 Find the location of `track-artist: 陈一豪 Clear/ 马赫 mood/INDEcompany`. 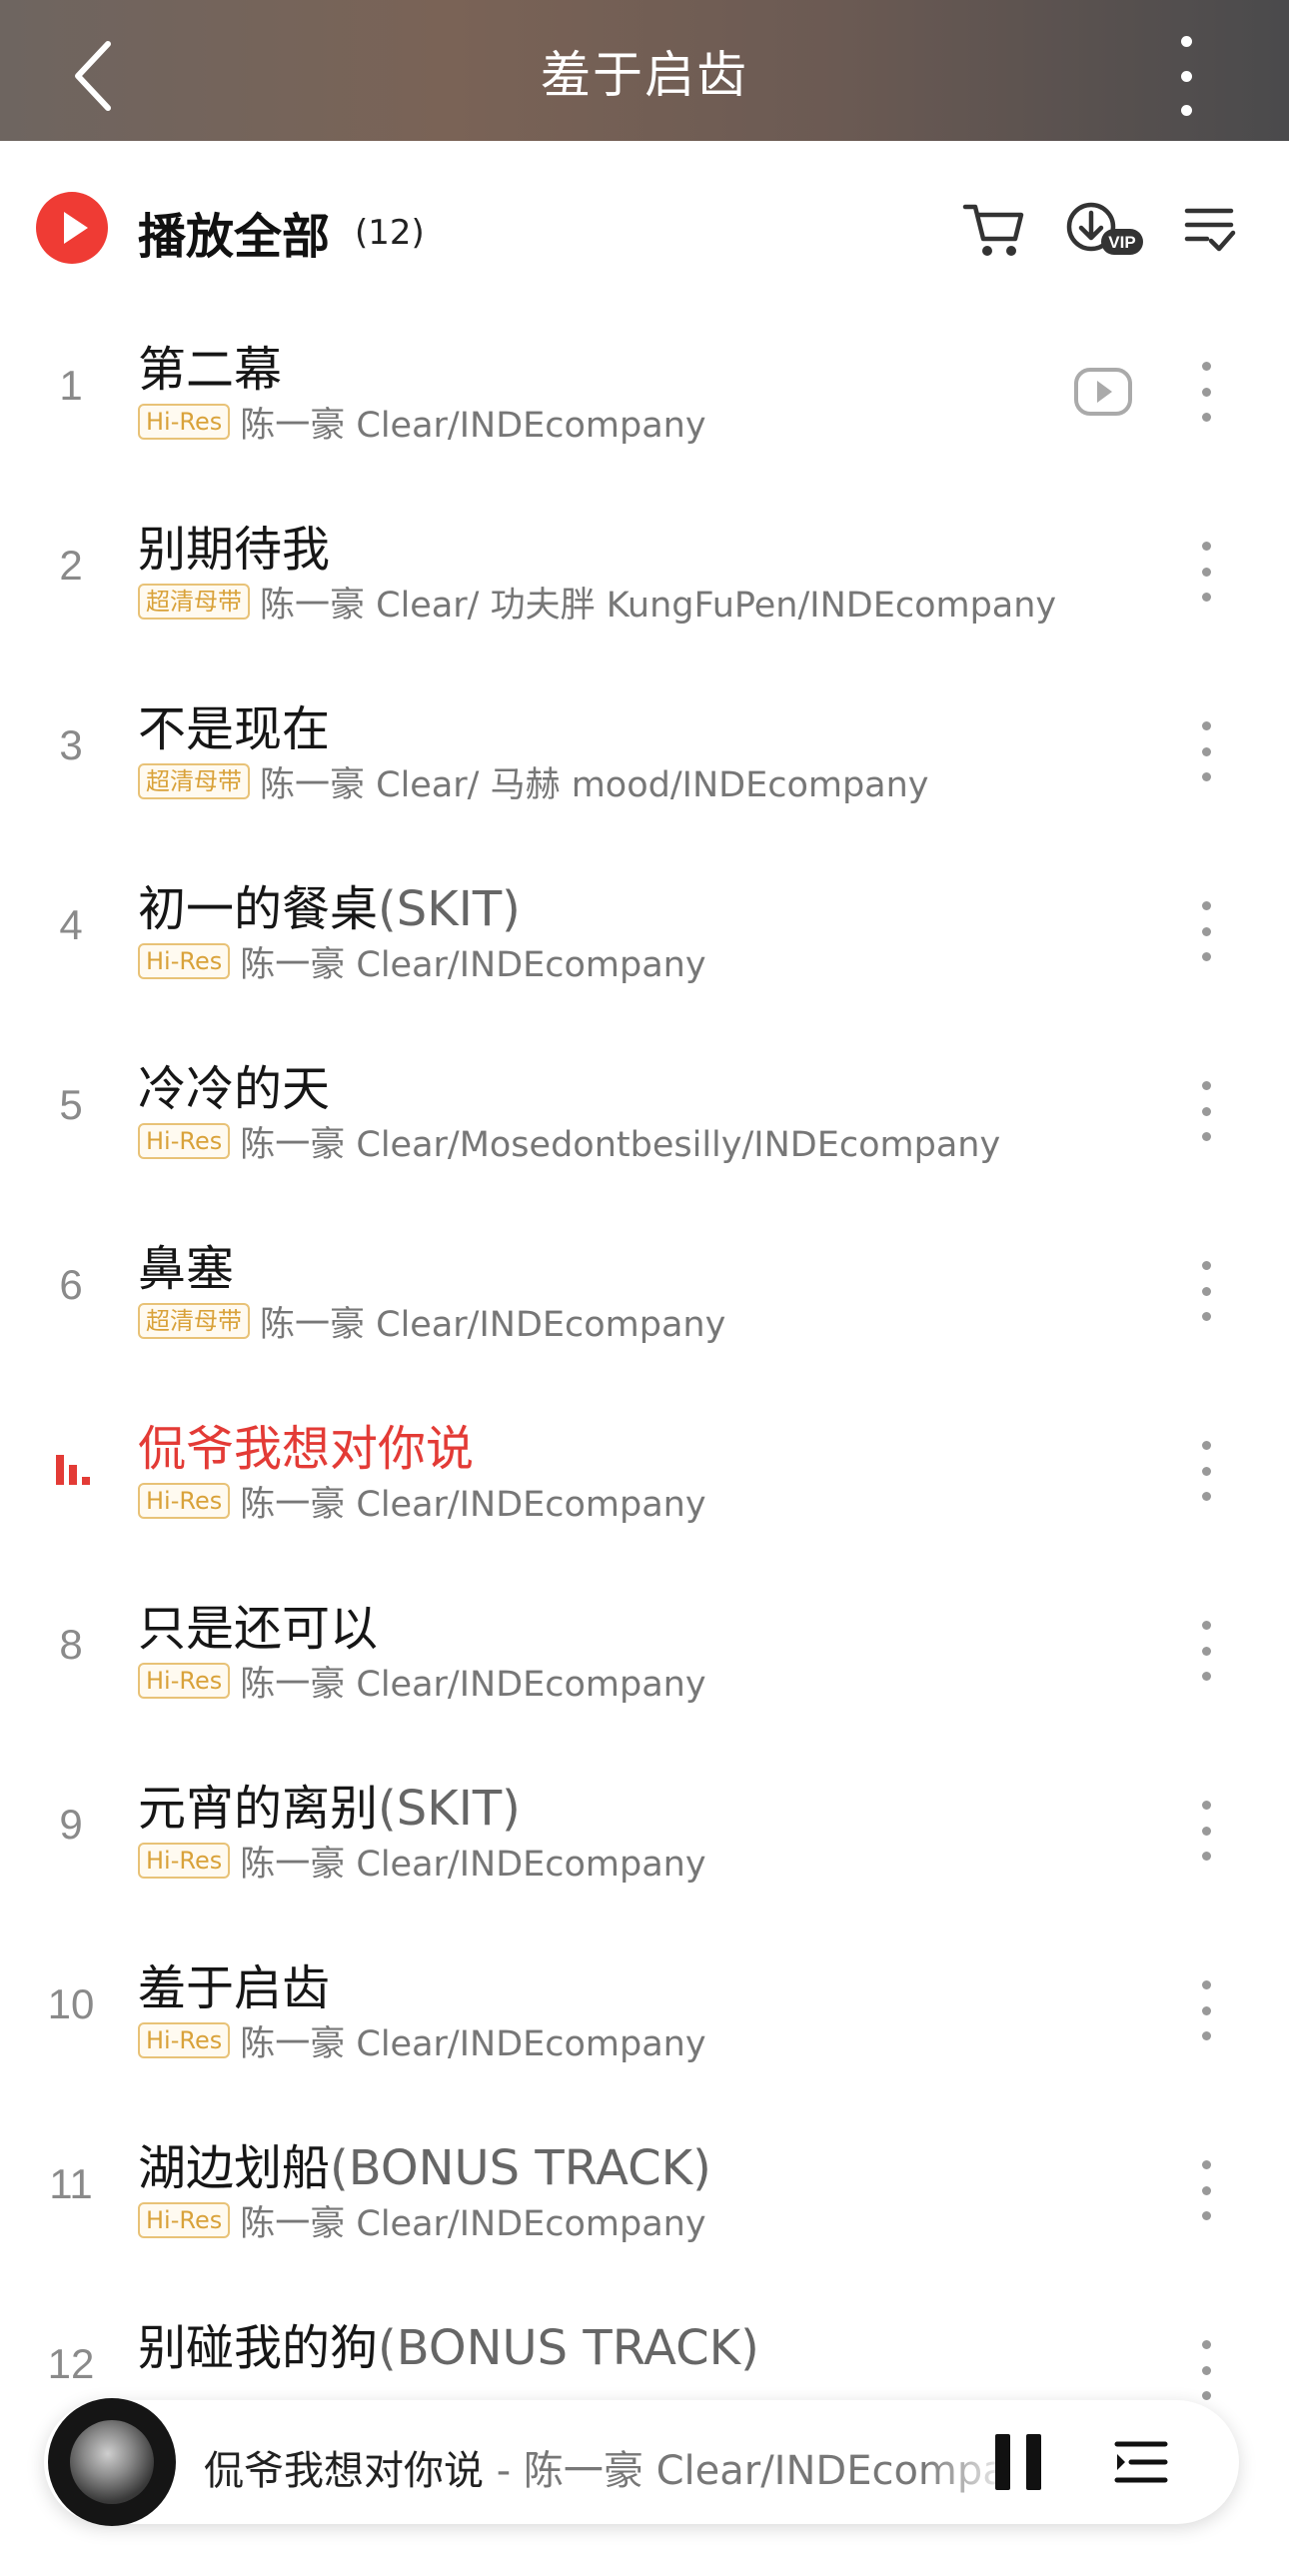

track-artist: 陈一豪 Clear/ 马赫 mood/INDEcompany is located at coordinates (594, 784).